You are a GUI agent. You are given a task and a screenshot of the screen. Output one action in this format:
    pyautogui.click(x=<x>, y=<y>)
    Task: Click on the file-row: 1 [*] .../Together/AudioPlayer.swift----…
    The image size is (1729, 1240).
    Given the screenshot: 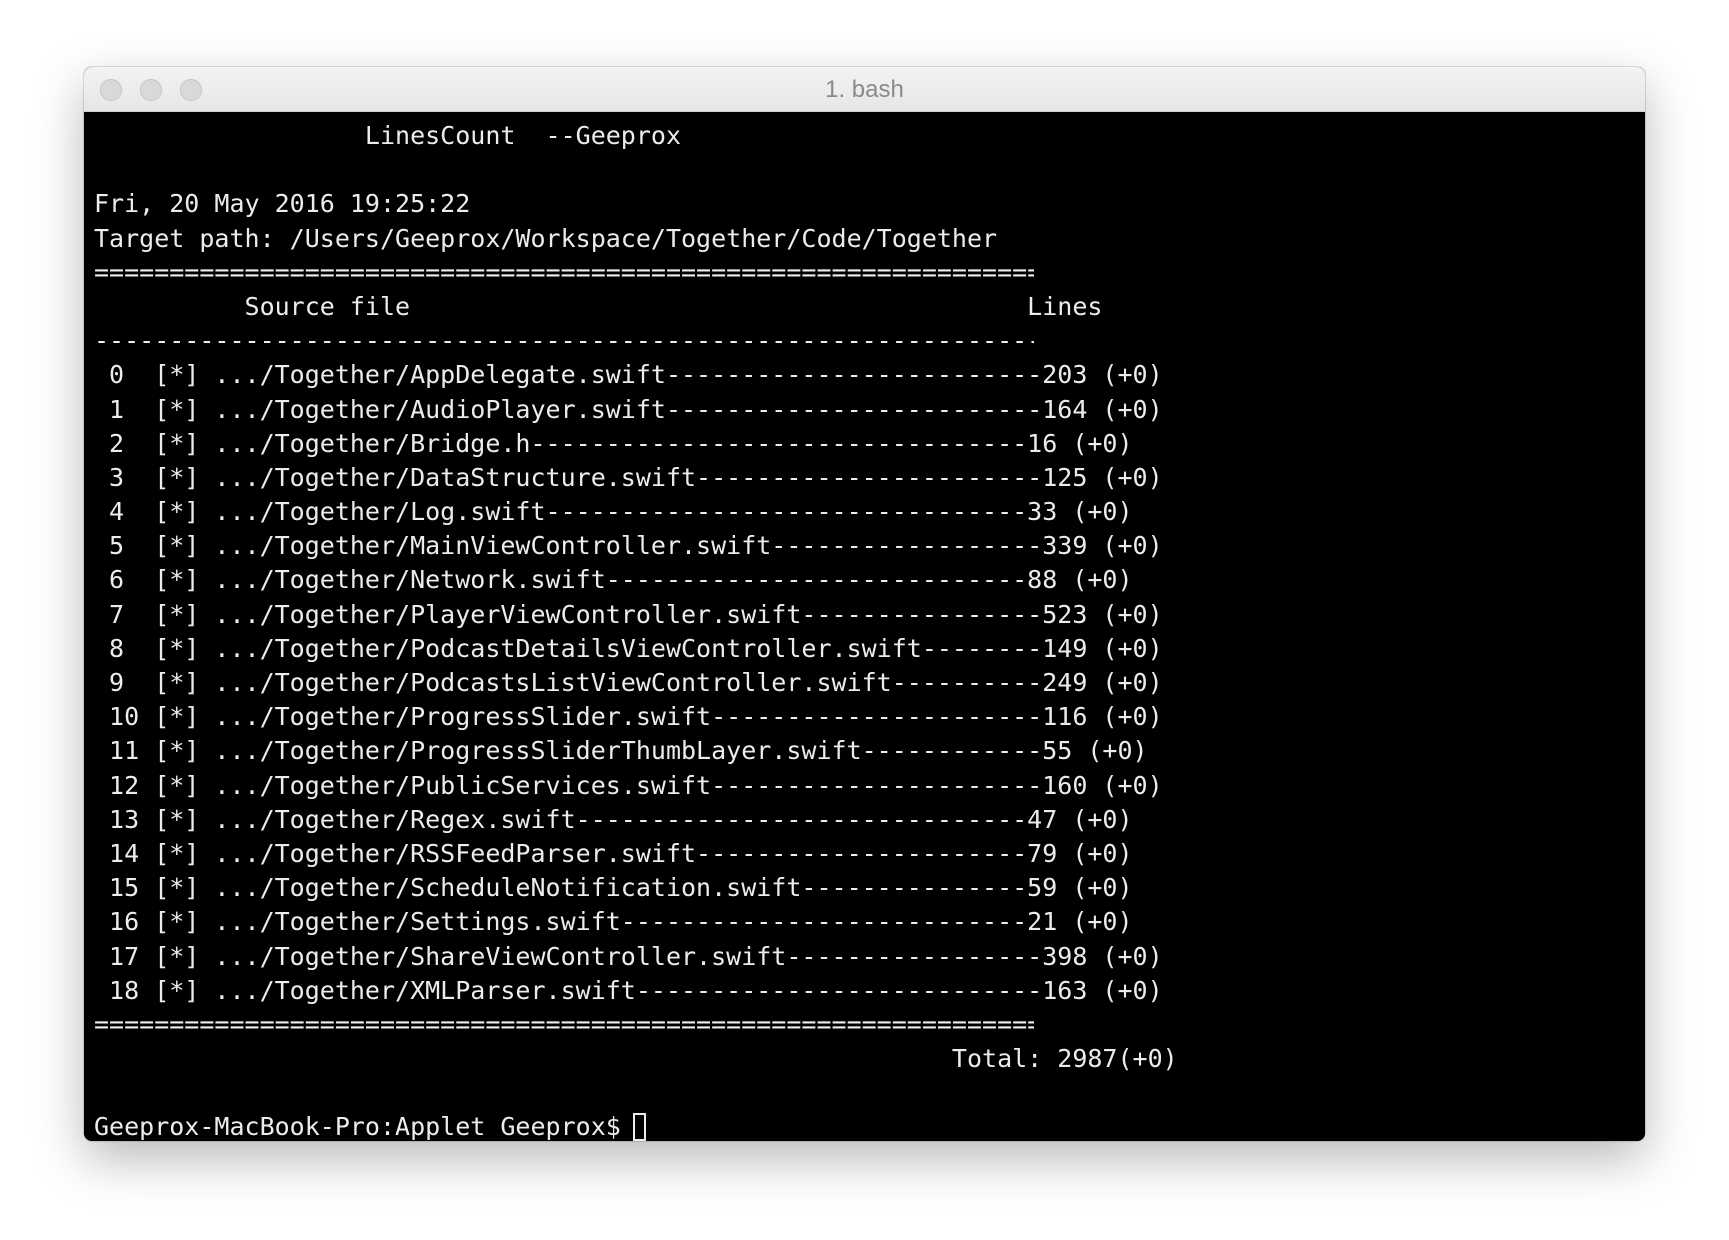 What is the action you would take?
    pyautogui.click(x=628, y=409)
    